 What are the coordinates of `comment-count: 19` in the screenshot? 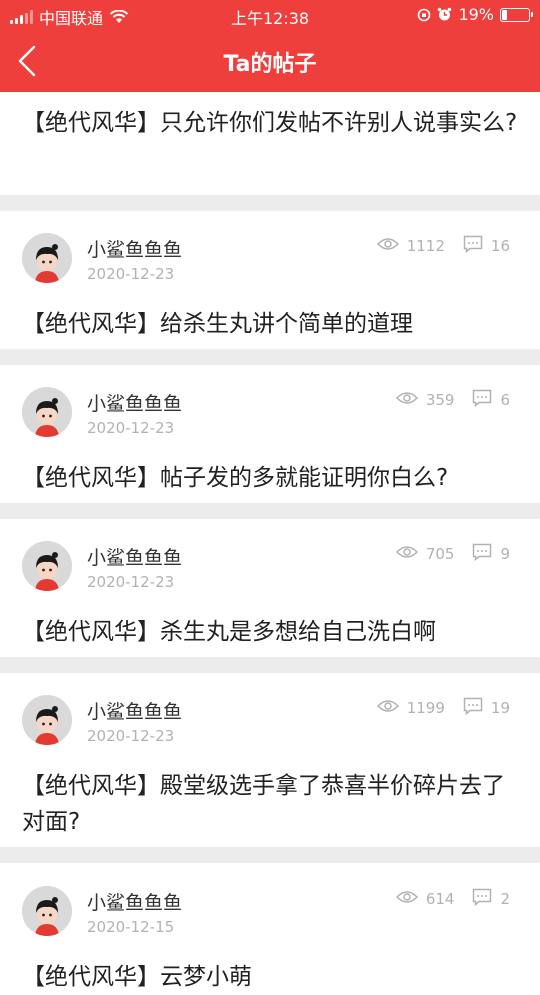 It's located at (500, 708).